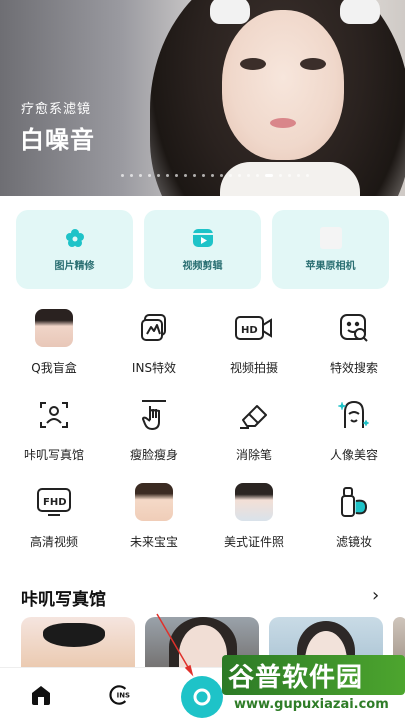 Image resolution: width=405 pixels, height=718 pixels. Describe the element at coordinates (330, 266) in the screenshot. I see `card-label: 苹果原相机` at that location.